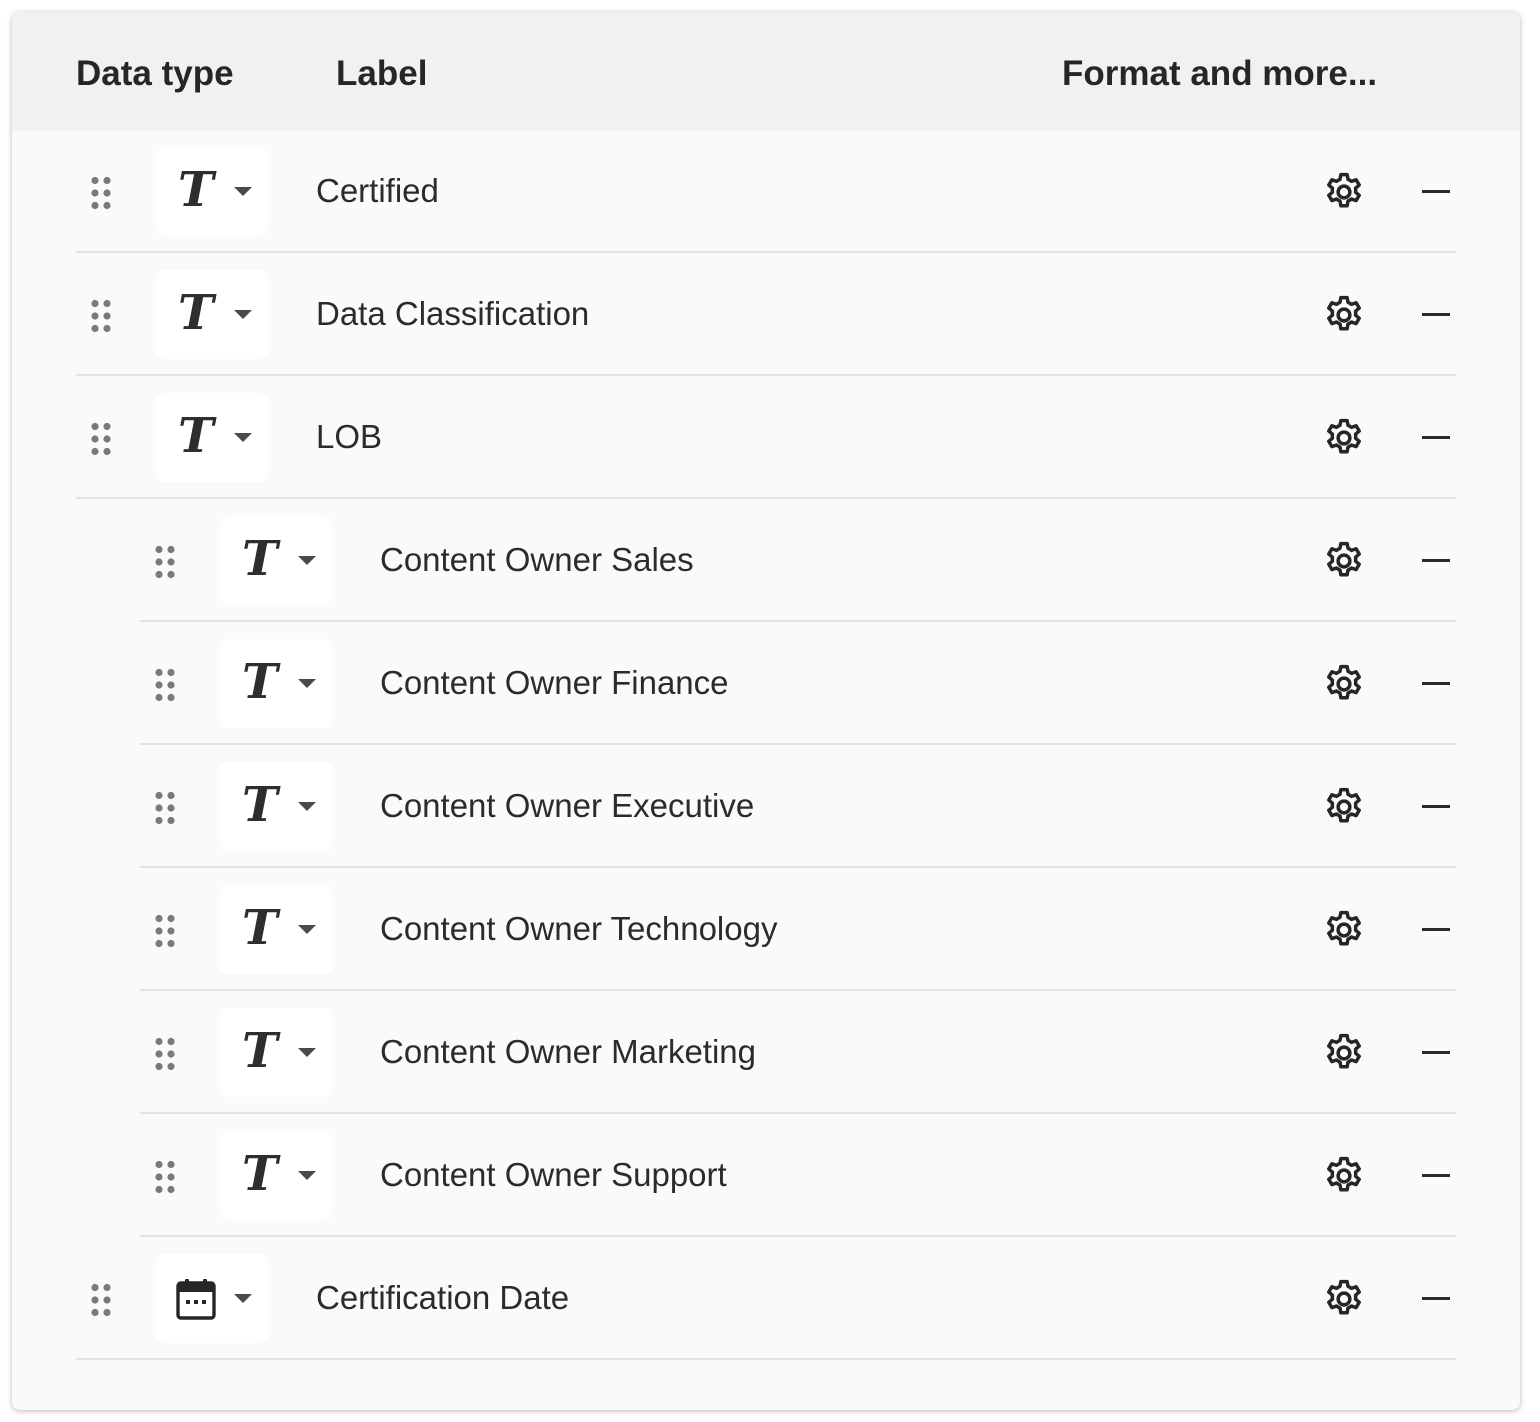  What do you see at coordinates (568, 1051) in the screenshot?
I see `field-label: Content Owner Marketing` at bounding box center [568, 1051].